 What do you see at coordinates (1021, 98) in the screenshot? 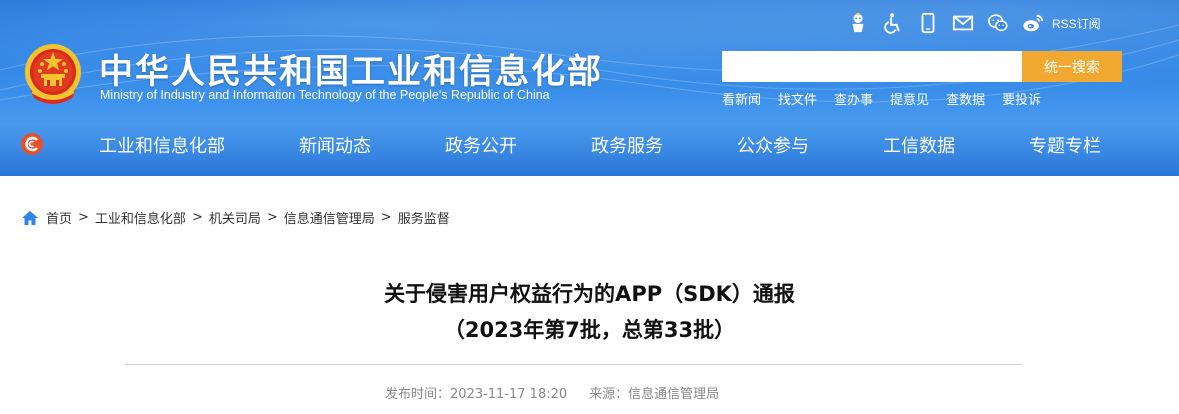
I see `quick-link-complaint: 要投诉` at bounding box center [1021, 98].